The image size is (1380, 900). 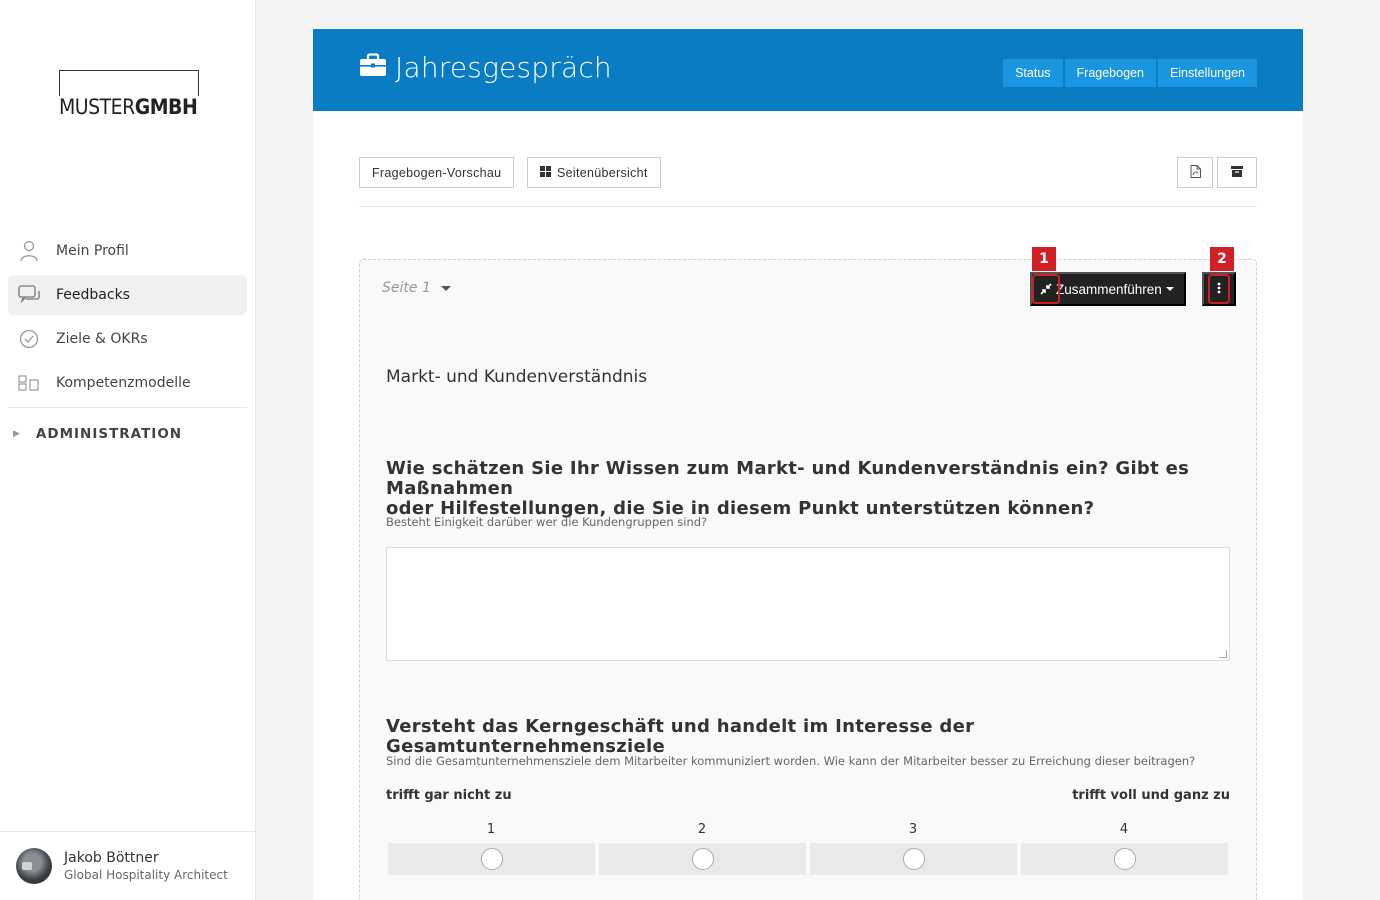 What do you see at coordinates (1124, 829) in the screenshot?
I see `scale-number: 4` at bounding box center [1124, 829].